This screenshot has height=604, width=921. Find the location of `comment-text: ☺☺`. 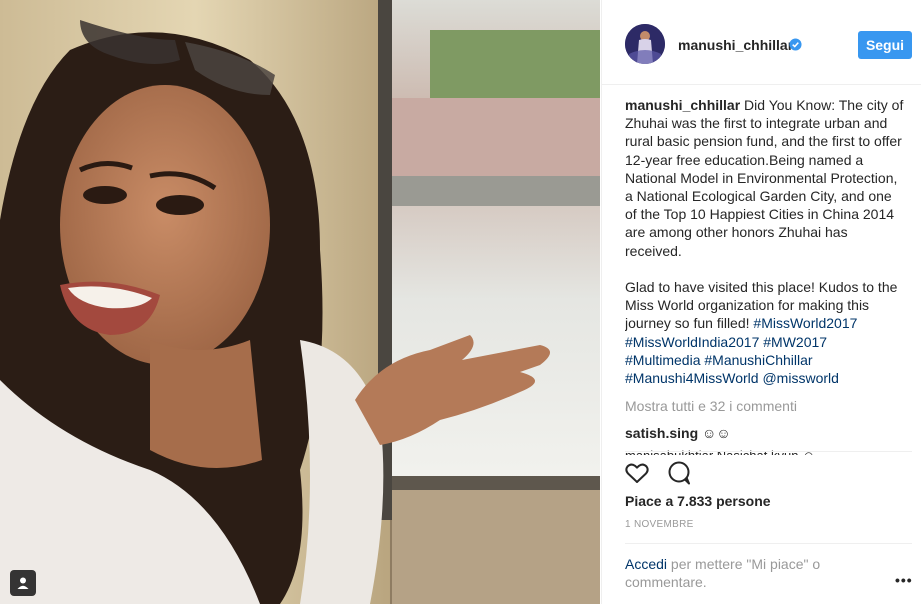

comment-text: ☺☺ is located at coordinates (716, 433).